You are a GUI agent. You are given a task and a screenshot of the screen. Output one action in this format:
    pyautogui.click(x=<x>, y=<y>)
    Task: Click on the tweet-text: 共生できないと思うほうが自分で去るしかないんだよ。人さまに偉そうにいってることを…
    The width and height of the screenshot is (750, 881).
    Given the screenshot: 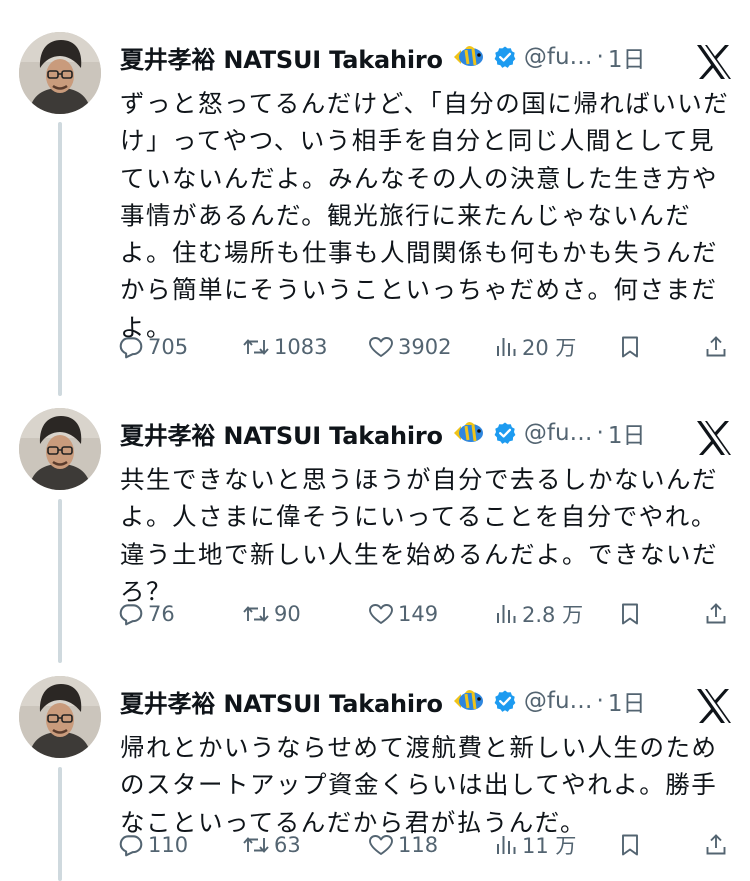 What is the action you would take?
    pyautogui.click(x=419, y=535)
    